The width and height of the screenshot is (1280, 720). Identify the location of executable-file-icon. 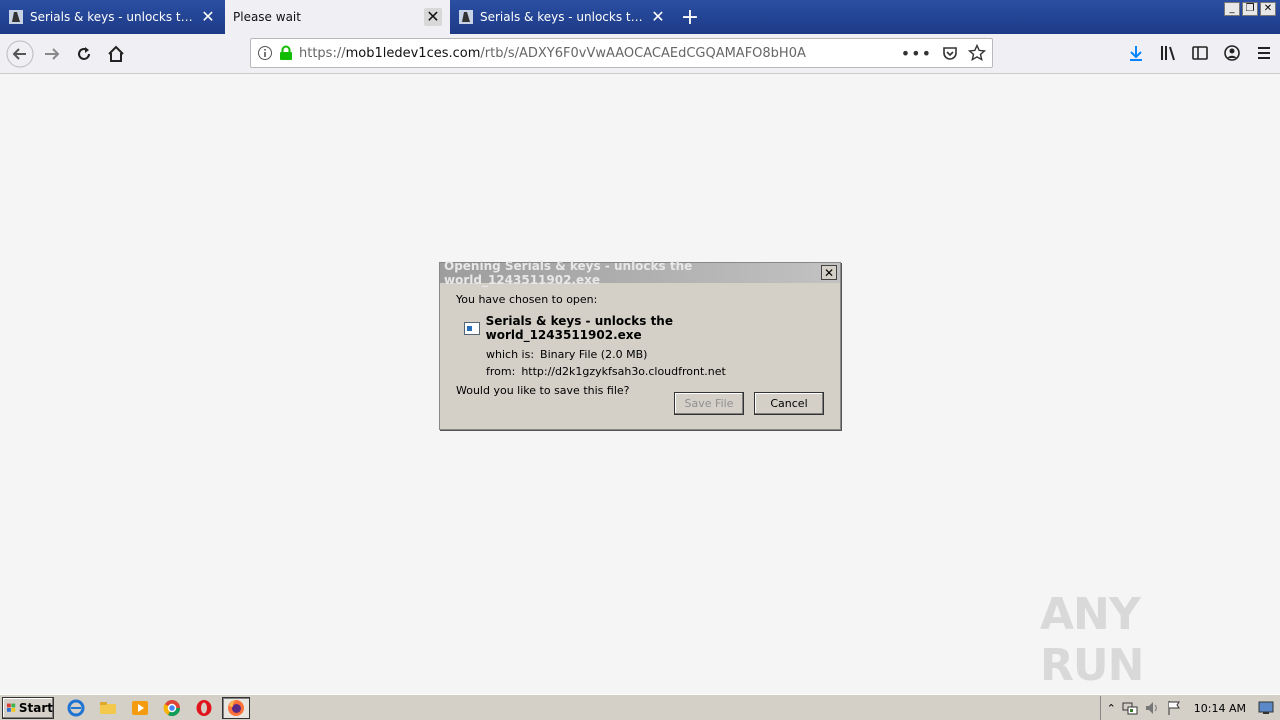
(472, 328).